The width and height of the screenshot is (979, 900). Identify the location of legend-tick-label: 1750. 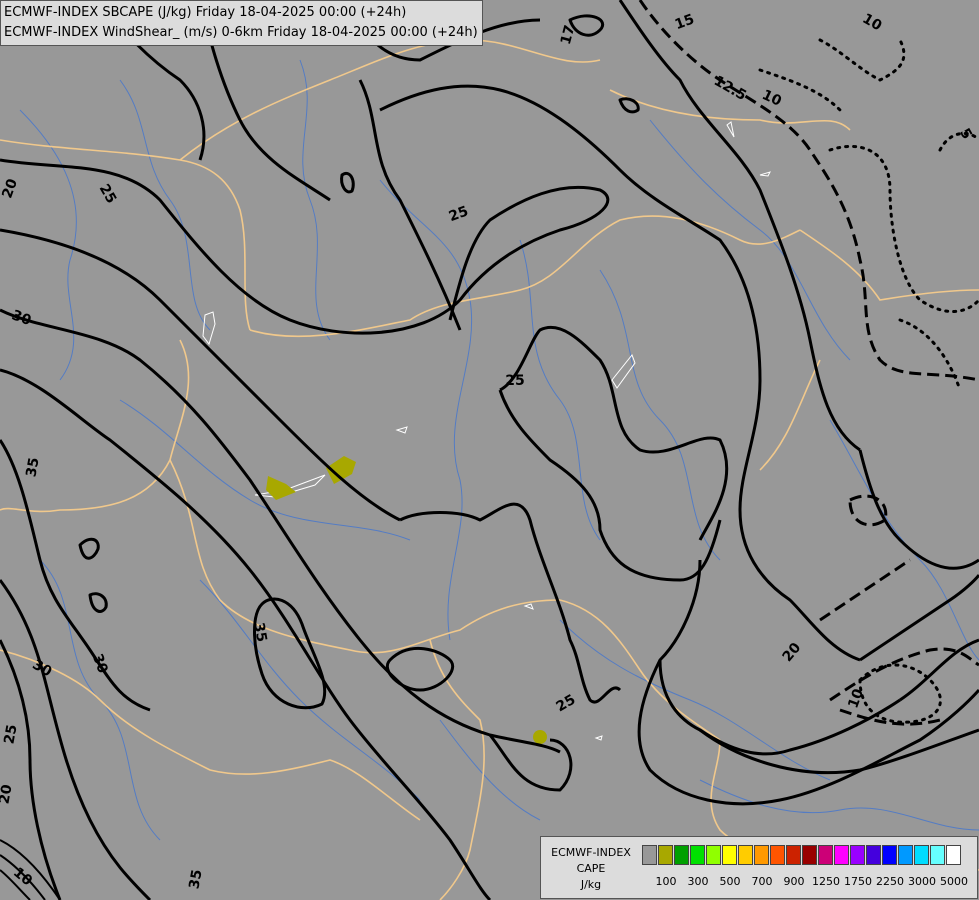
(858, 881).